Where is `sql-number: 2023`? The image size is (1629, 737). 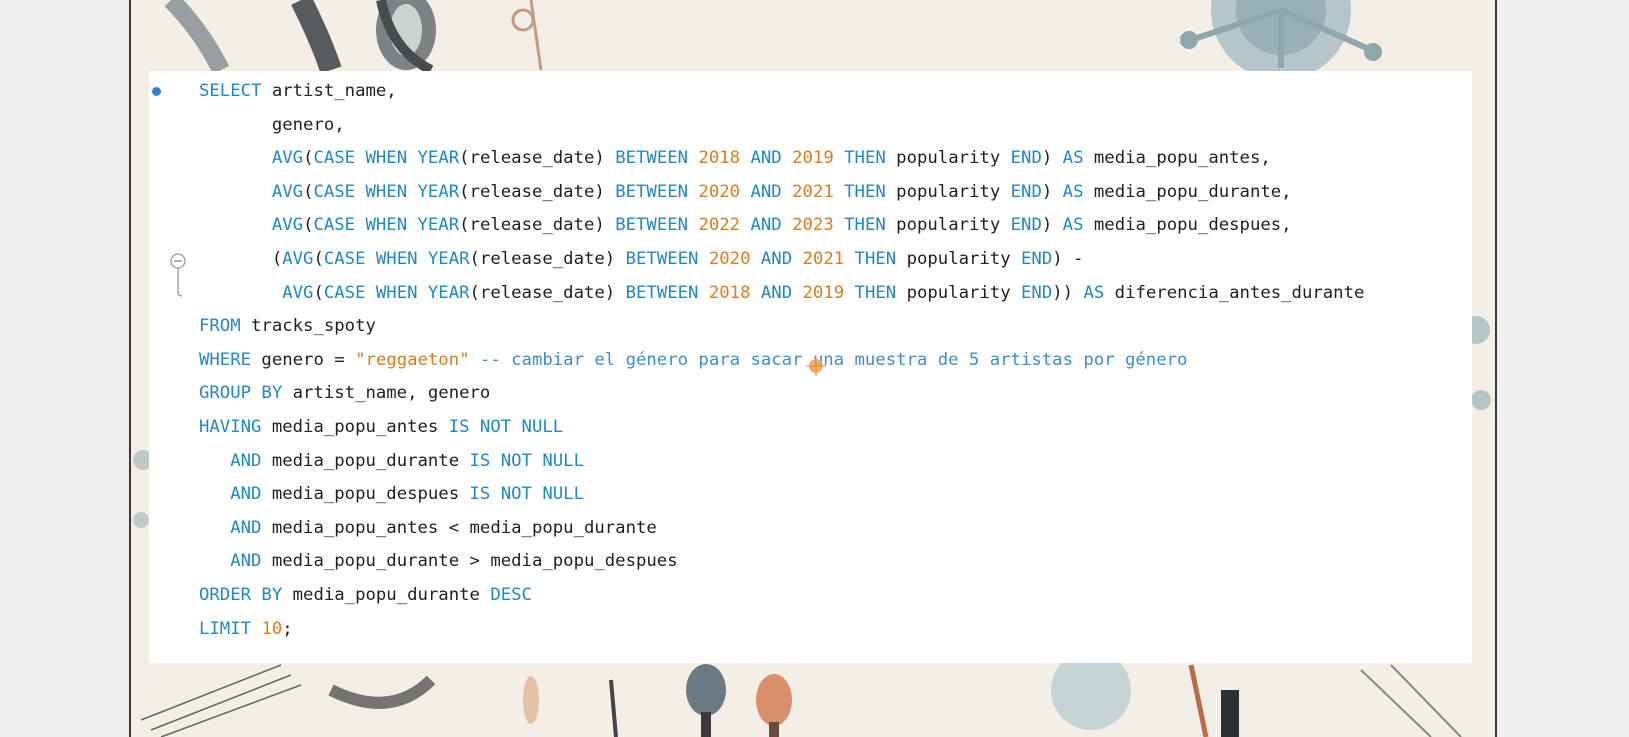
sql-number: 2023 is located at coordinates (813, 225).